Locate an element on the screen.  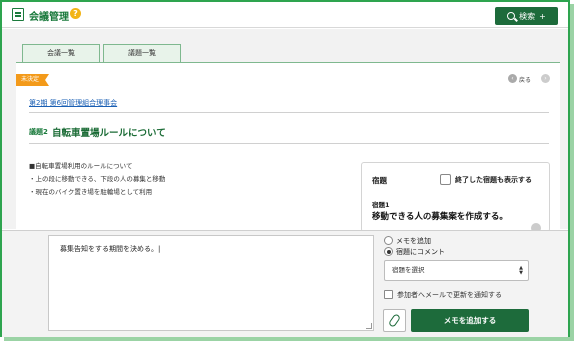
meeting-app-icon is located at coordinates (18, 14).